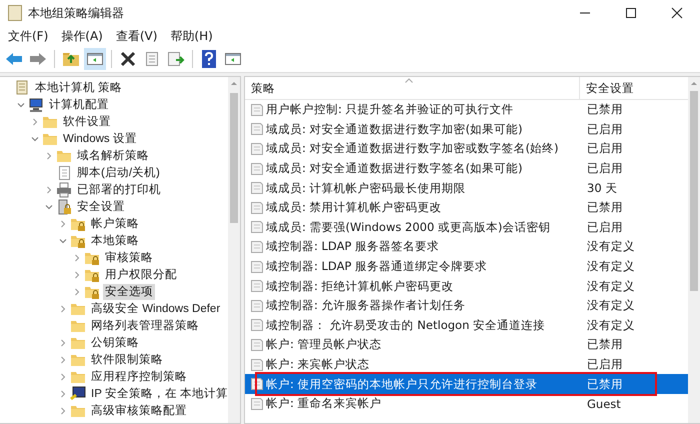 This screenshot has width=700, height=424. I want to click on table-row: 域成员: 对安全通道数据进行数字加密或数字签名(始终) 已启用, so click(466, 149).